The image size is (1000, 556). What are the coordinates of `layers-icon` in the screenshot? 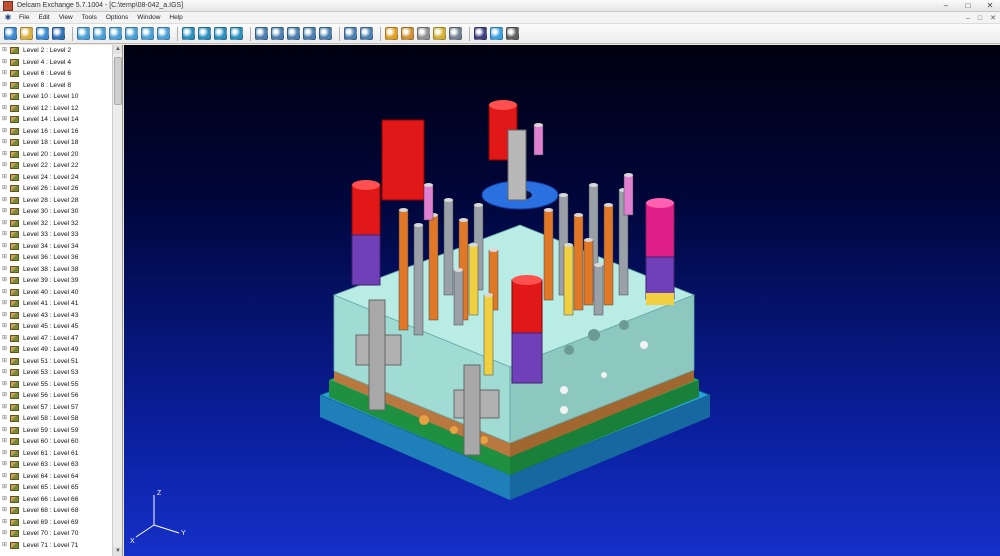 It's located at (480, 33).